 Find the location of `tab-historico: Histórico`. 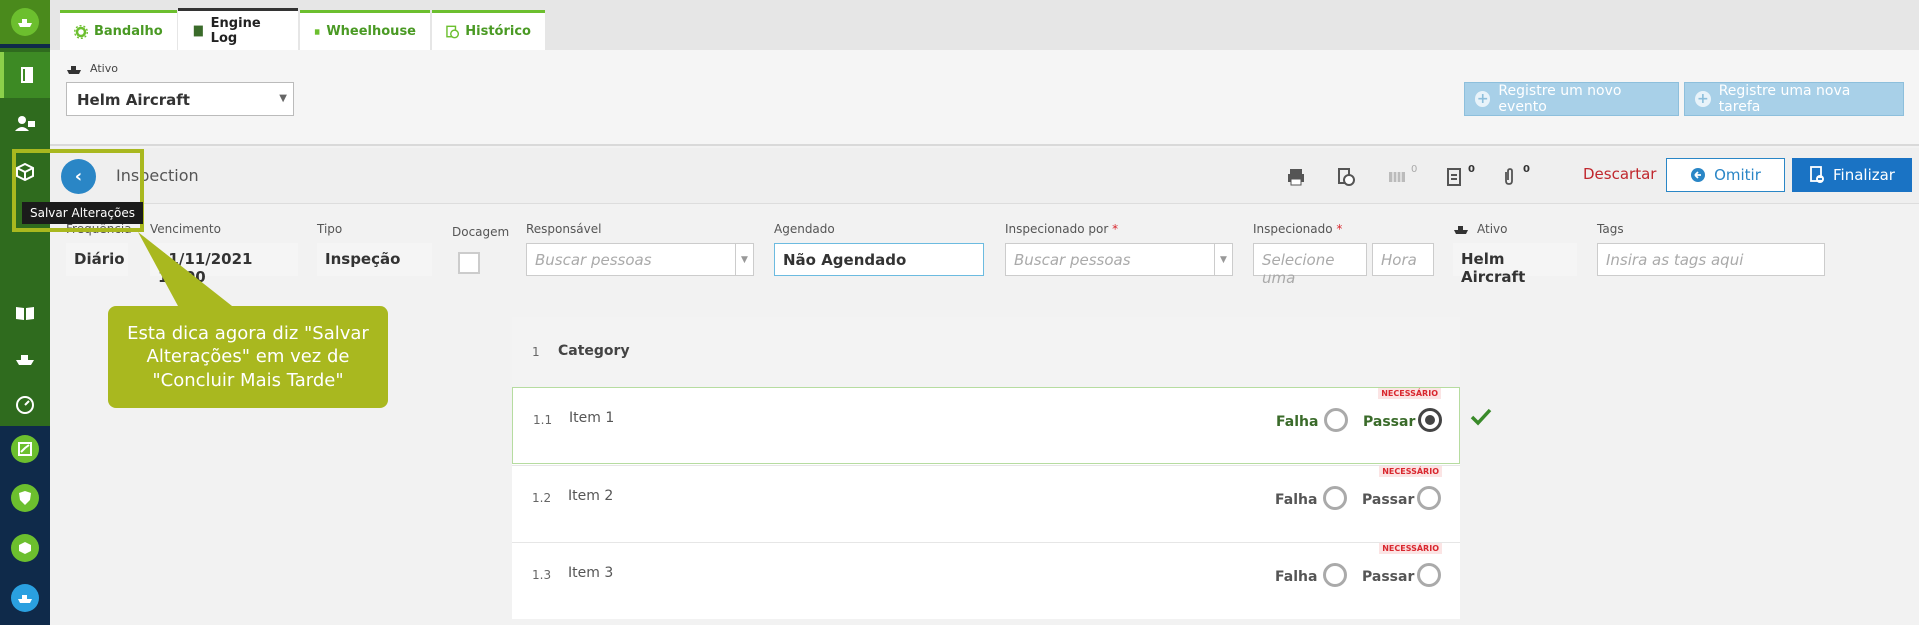

tab-historico: Histórico is located at coordinates (488, 30).